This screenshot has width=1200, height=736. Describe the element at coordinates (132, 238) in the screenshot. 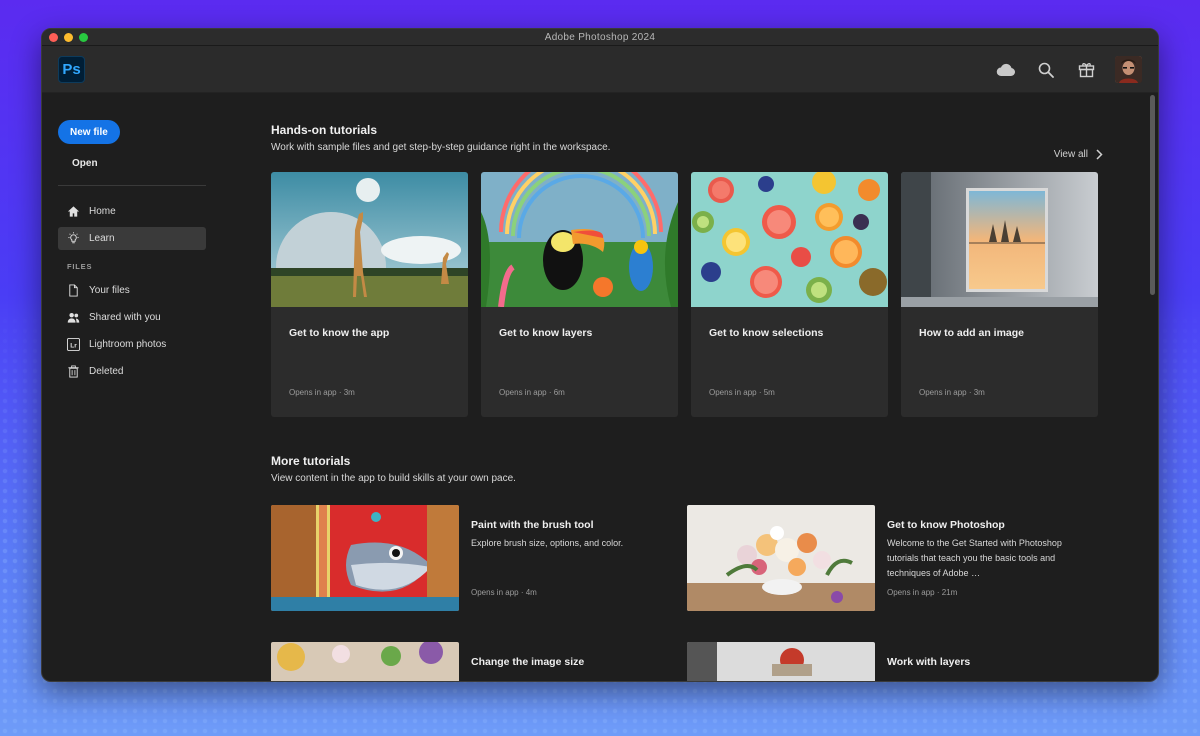

I see `sidebar-item-learn: Learn` at that location.